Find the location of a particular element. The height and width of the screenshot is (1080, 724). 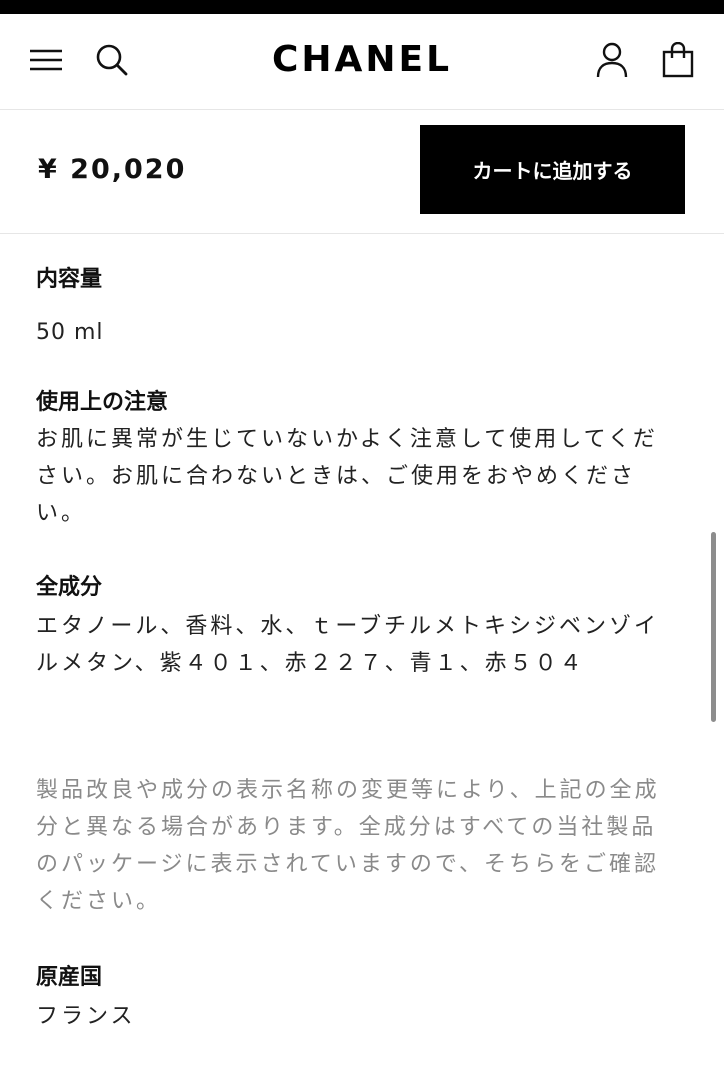

purchase-bar: ¥ 20,020 カートに追加する is located at coordinates (362, 172).